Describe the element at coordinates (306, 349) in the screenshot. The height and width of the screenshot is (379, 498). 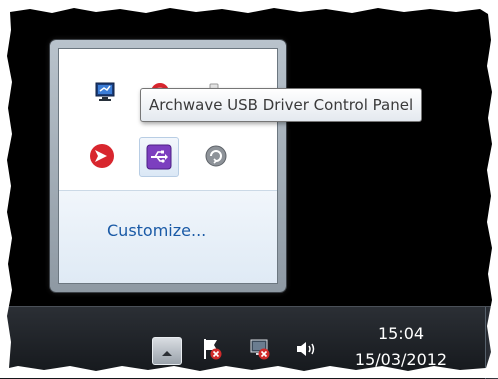
I see `volume-icon` at that location.